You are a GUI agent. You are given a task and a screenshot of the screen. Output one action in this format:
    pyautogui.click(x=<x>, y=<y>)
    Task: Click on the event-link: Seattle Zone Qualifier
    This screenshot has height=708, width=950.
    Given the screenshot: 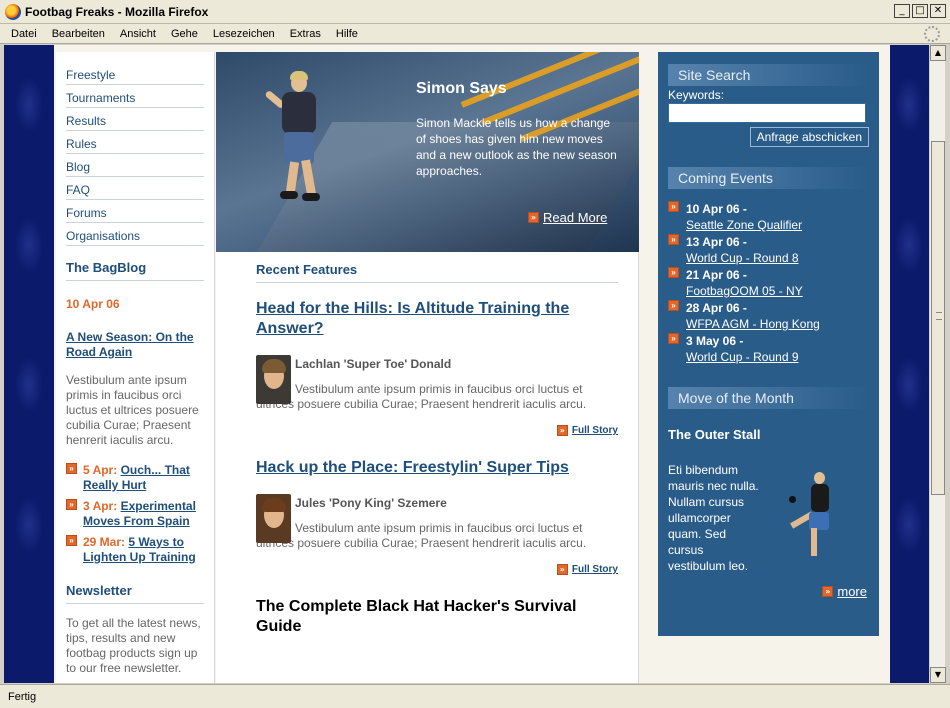 What is the action you would take?
    pyautogui.click(x=744, y=225)
    